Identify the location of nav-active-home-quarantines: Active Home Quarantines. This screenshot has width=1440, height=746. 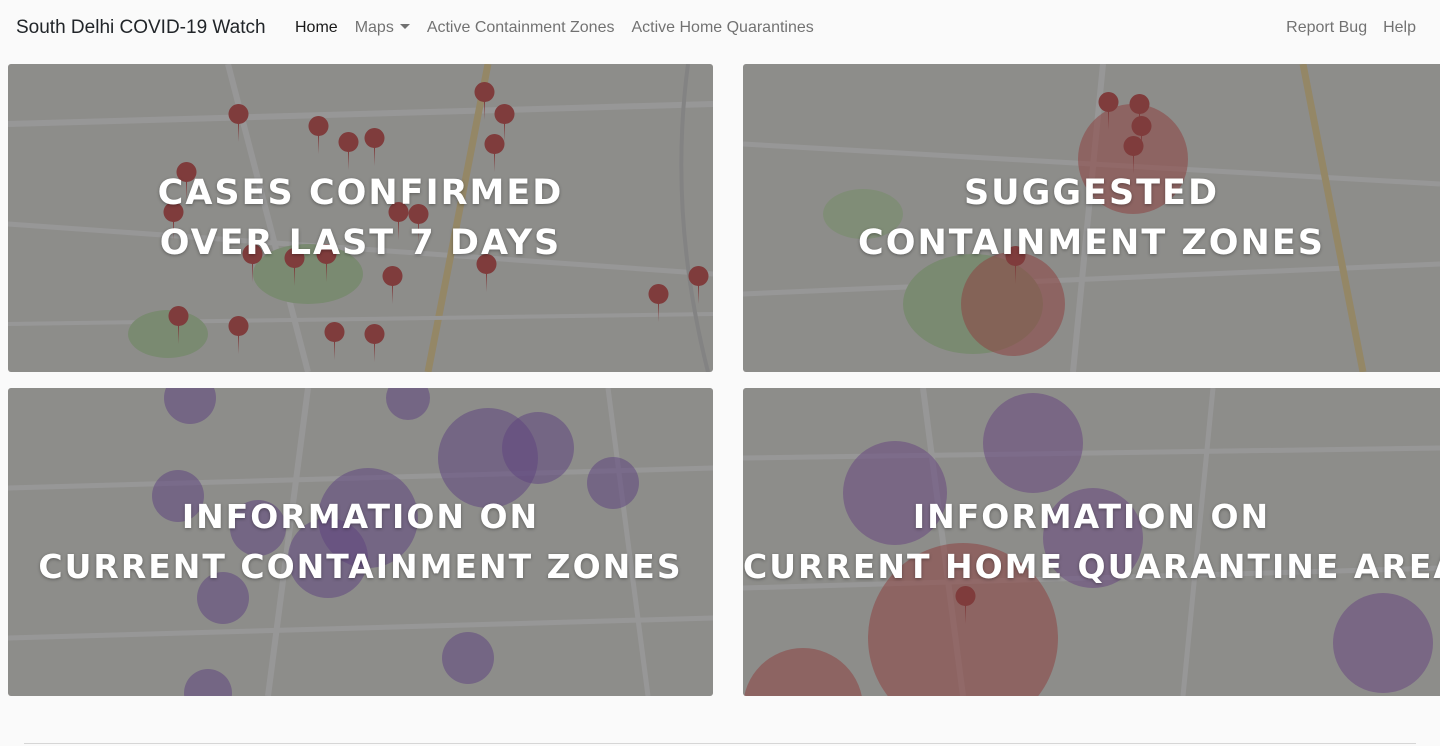
(722, 28).